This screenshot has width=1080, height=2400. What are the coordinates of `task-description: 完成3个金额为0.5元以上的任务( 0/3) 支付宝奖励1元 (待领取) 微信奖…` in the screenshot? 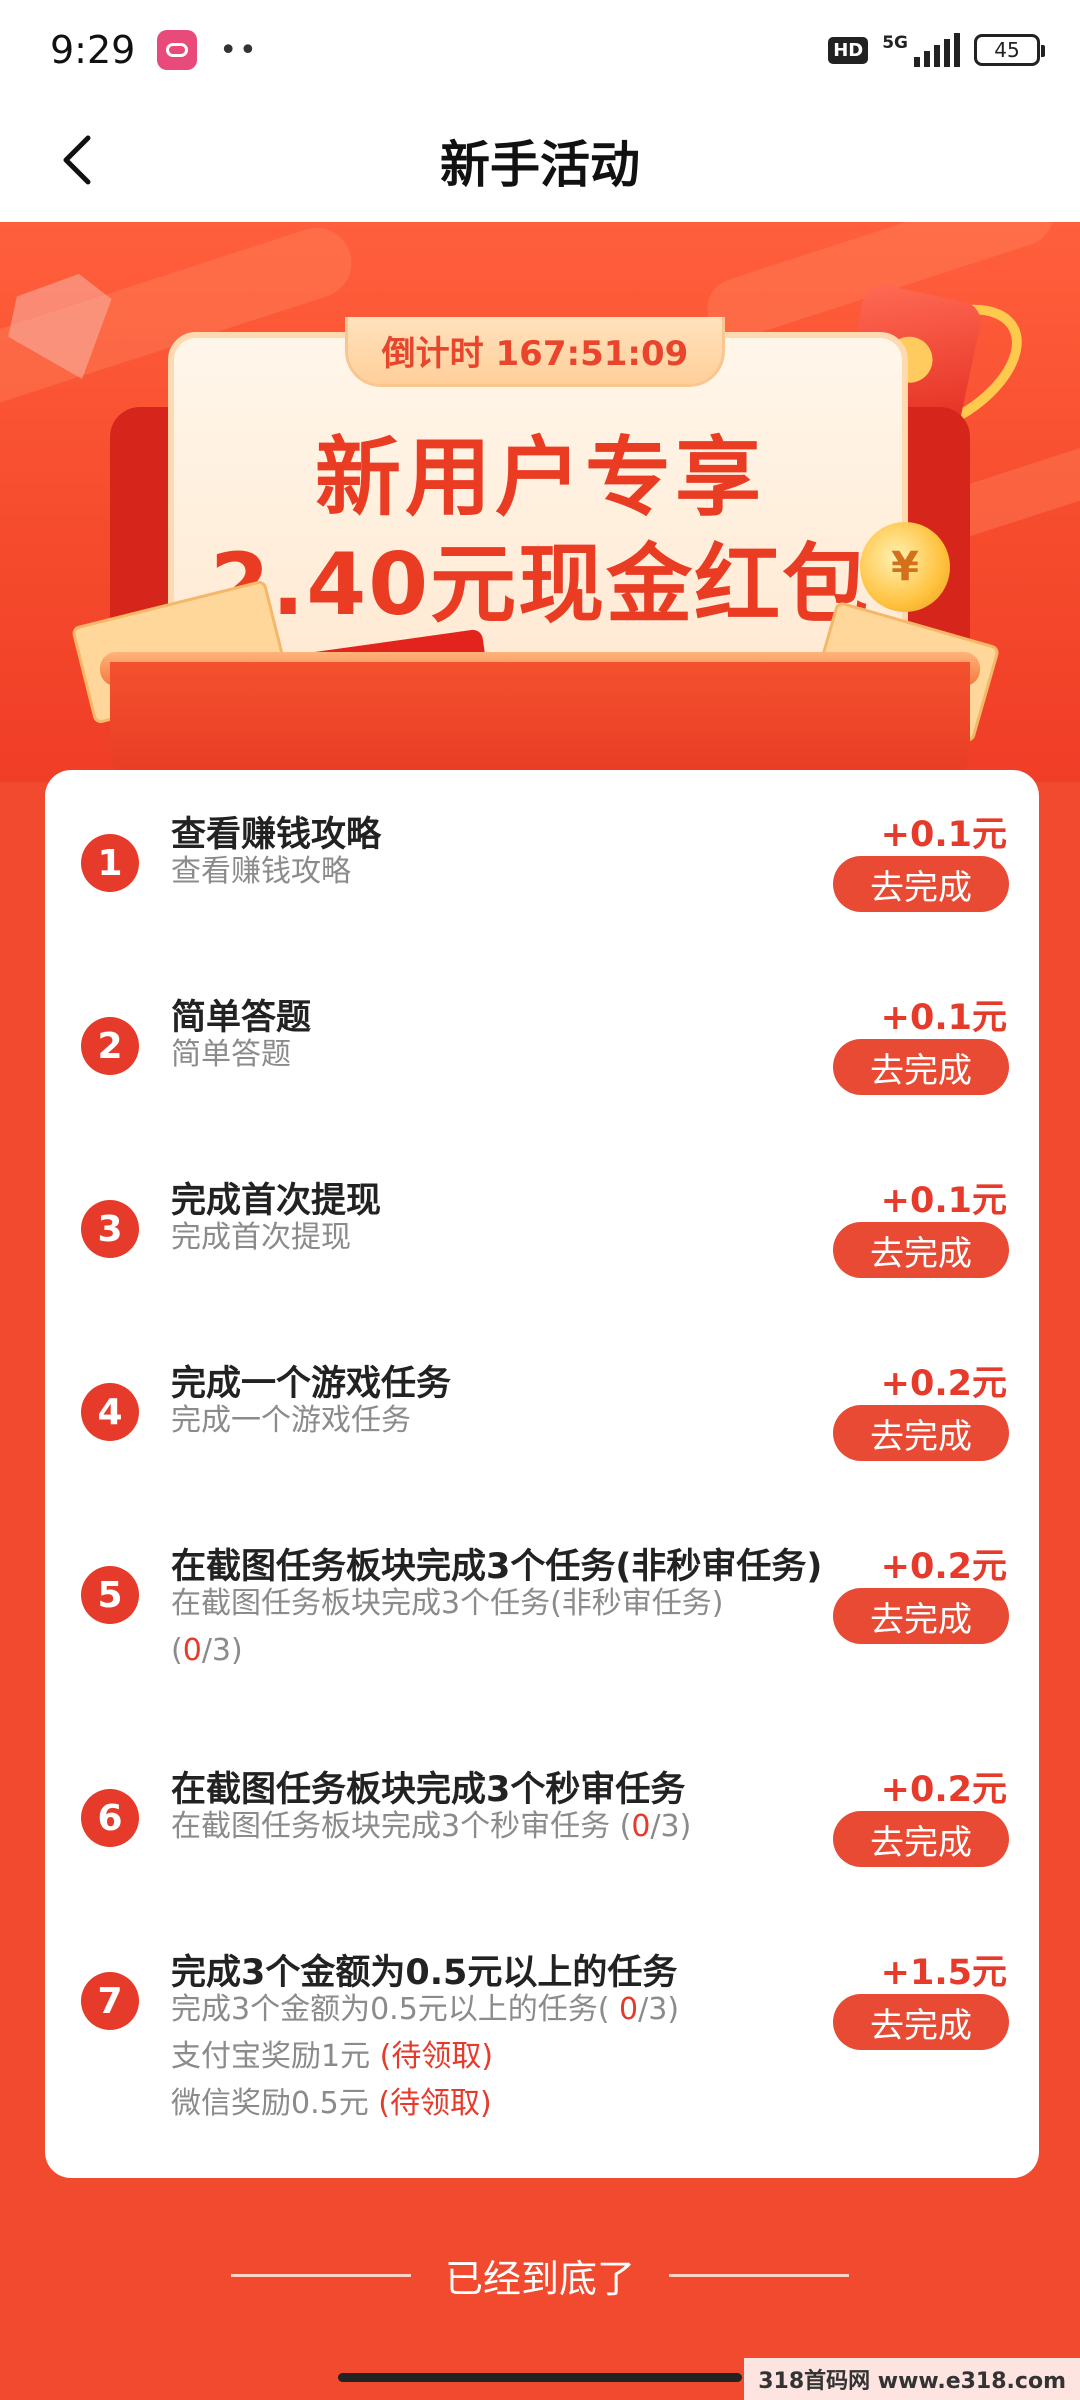 It's located at (471, 2056).